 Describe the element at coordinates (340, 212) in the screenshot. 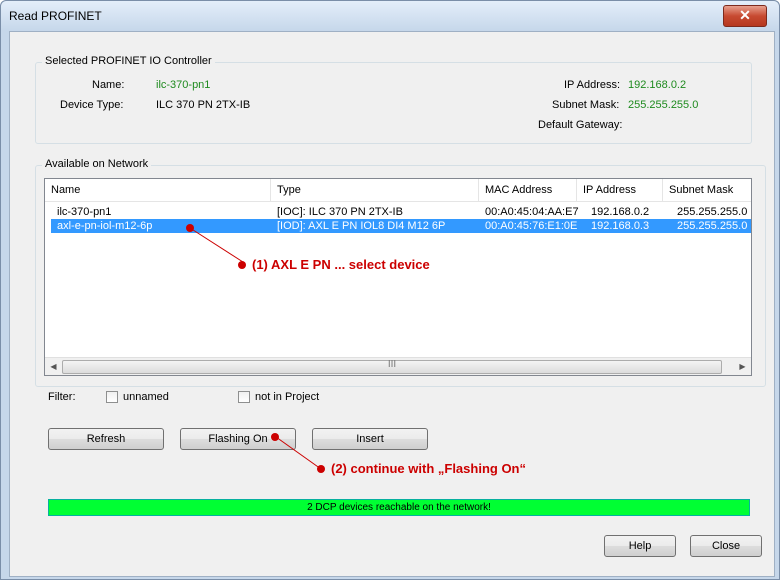

I see `device-type-cell: [IOC]: ILC 370 PN 2TX-IB` at that location.